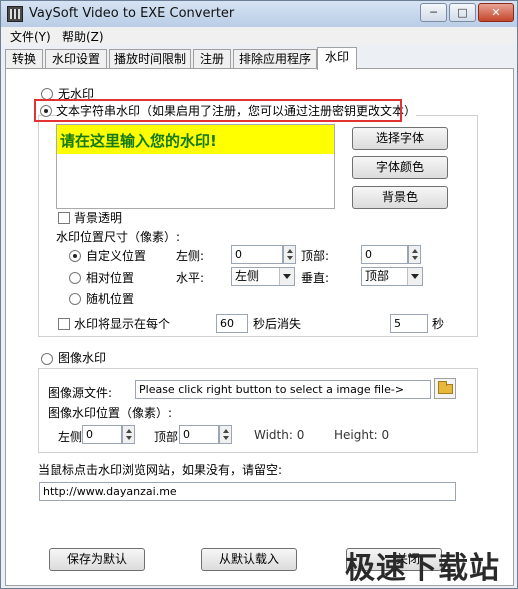 The height and width of the screenshot is (589, 518). Describe the element at coordinates (422, 568) in the screenshot. I see `site-watermark-overlay: 极速下载站` at that location.